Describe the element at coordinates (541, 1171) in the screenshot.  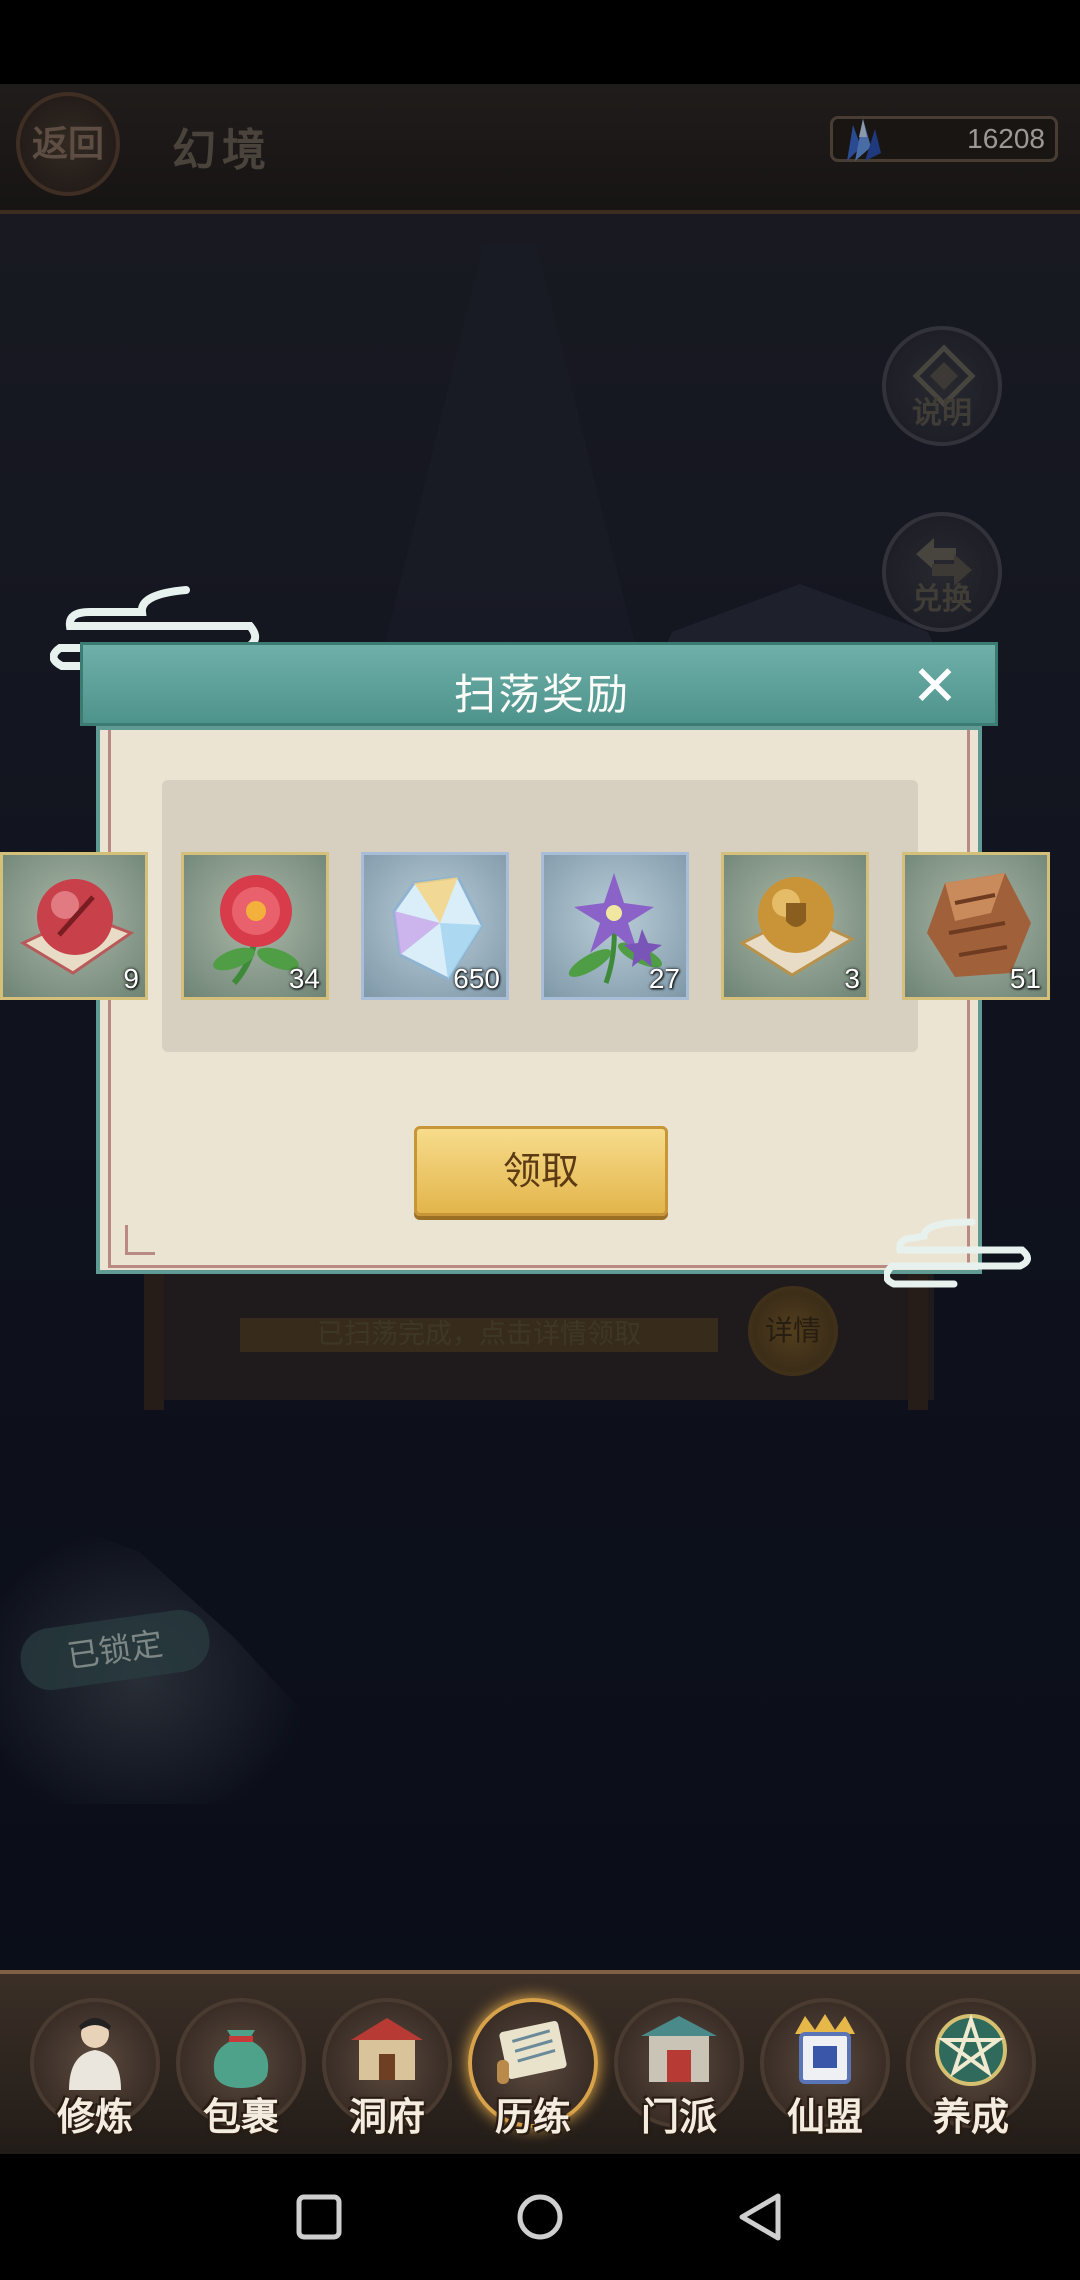
I see `claim-button: 领取` at that location.